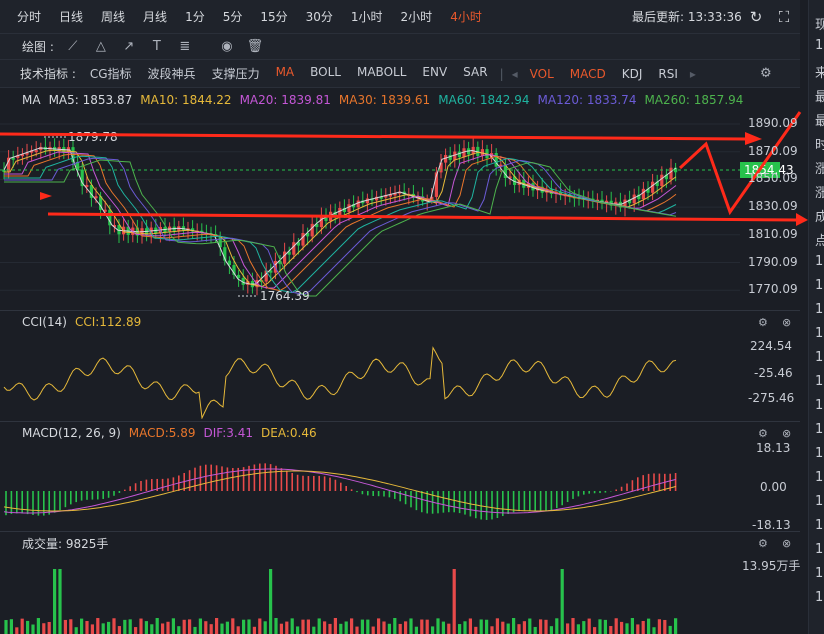 The height and width of the screenshot is (634, 824). Describe the element at coordinates (319, 16) in the screenshot. I see `timeframe-7: 30分` at that location.